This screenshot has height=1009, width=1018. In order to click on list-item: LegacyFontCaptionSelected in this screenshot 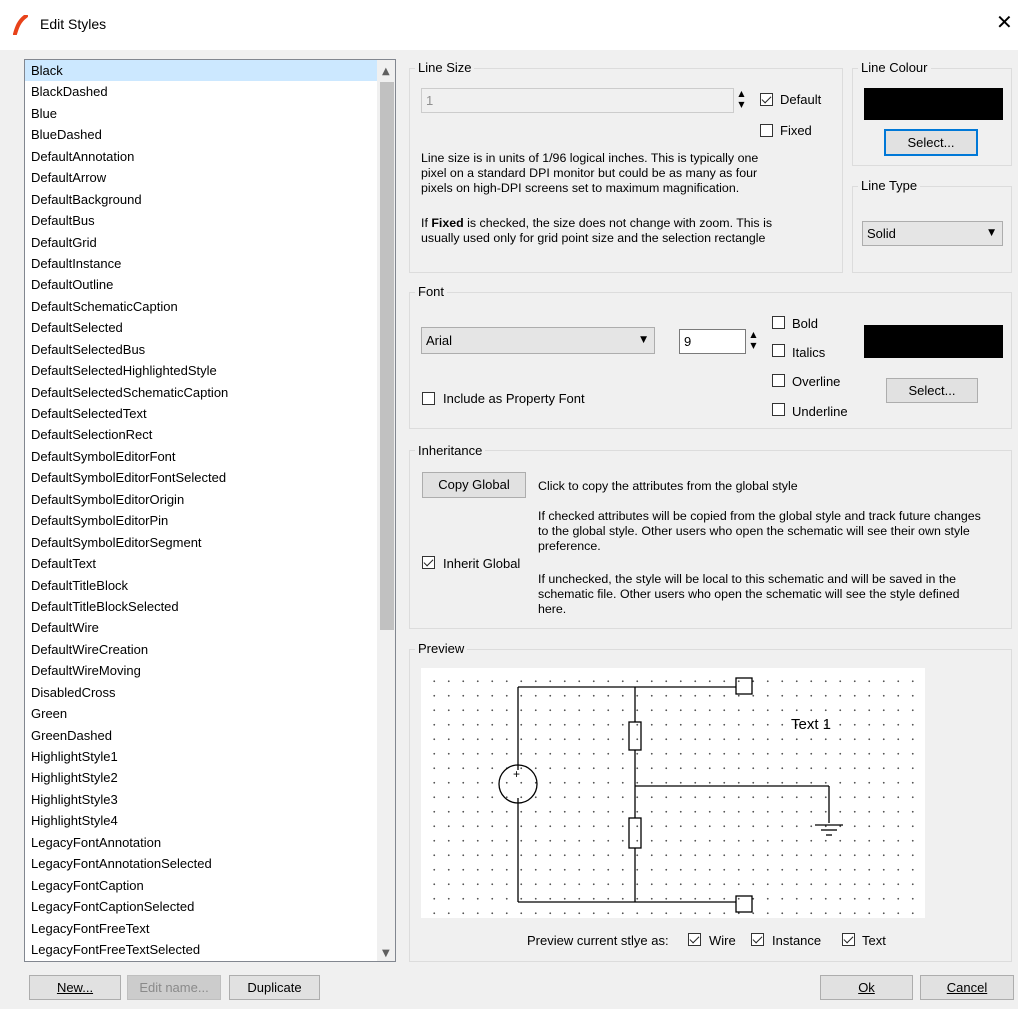, I will do `click(202, 906)`.